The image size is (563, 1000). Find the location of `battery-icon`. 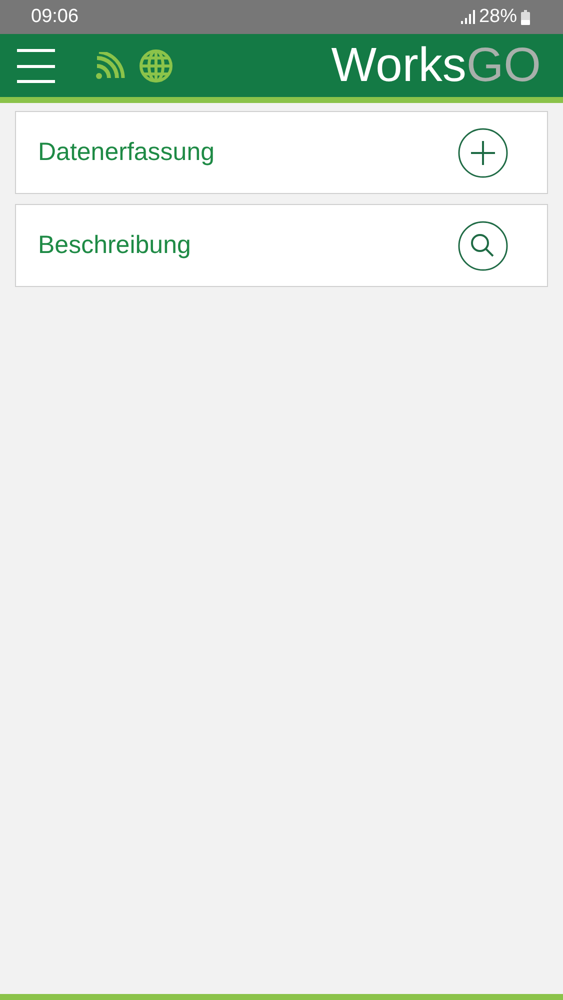

battery-icon is located at coordinates (525, 17).